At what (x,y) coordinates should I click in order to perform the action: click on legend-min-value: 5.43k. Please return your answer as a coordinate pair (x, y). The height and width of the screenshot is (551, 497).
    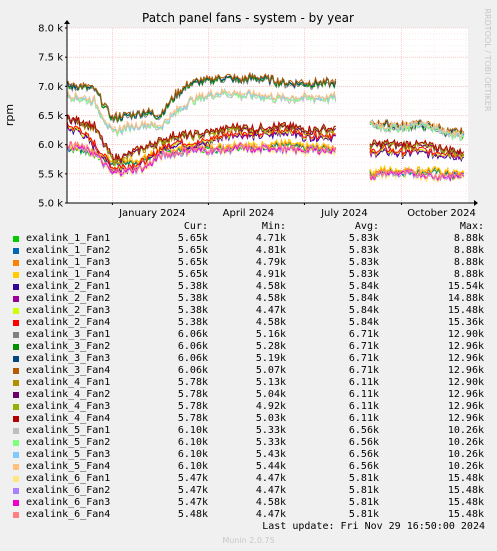
    Looking at the image, I should click on (270, 454).